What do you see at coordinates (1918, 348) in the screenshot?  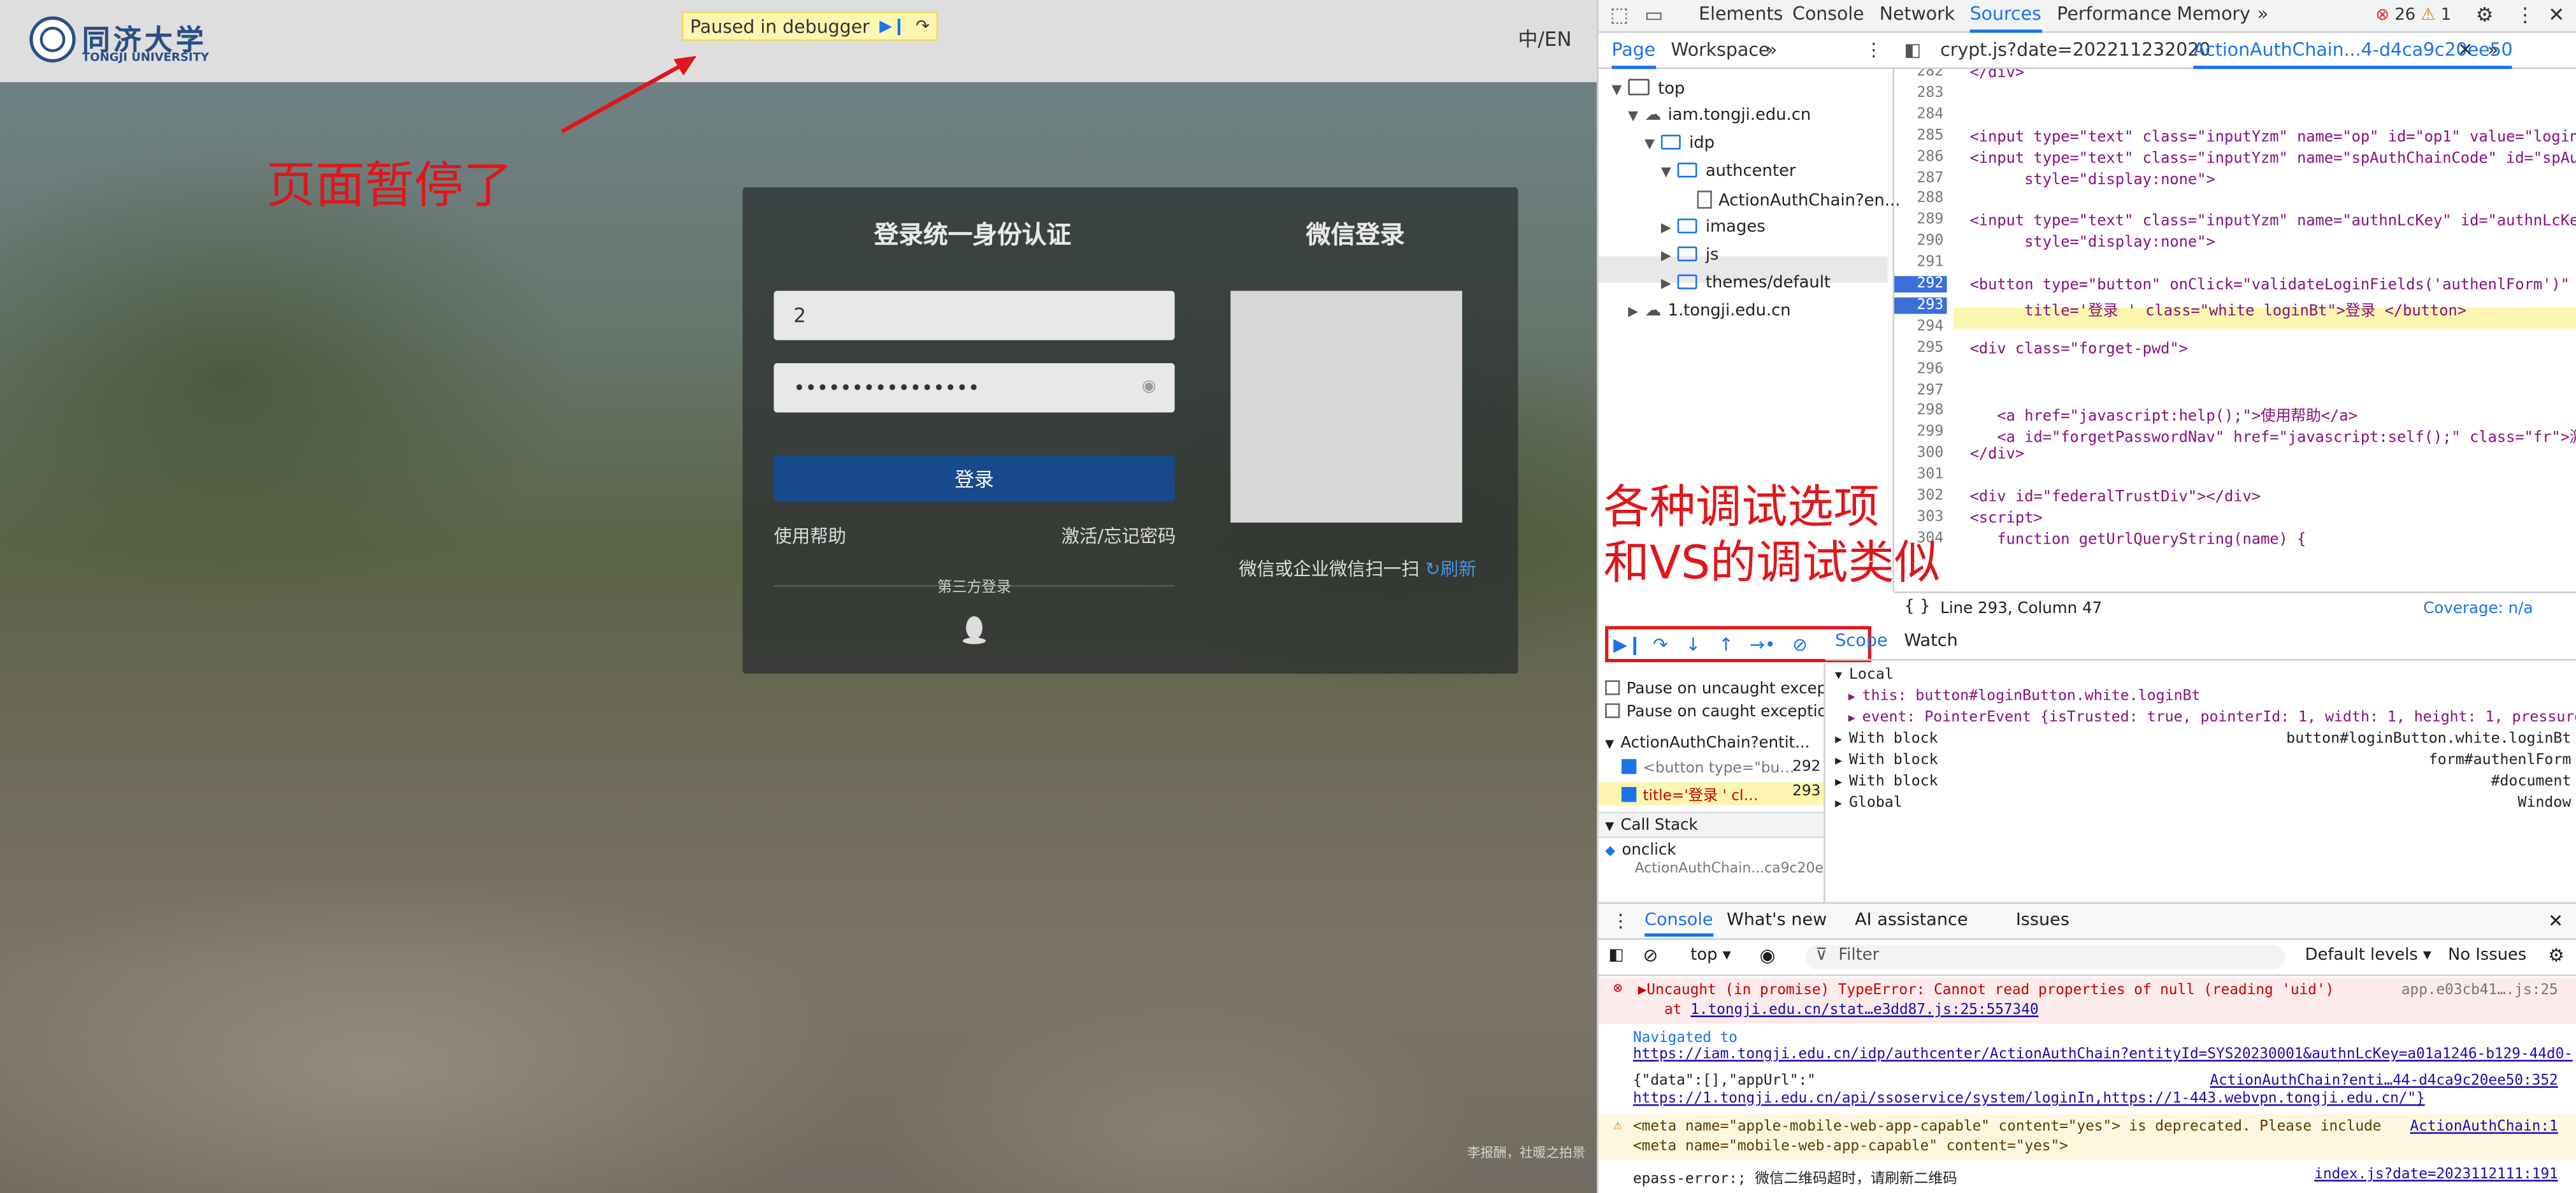 I see `line-number: 295` at bounding box center [1918, 348].